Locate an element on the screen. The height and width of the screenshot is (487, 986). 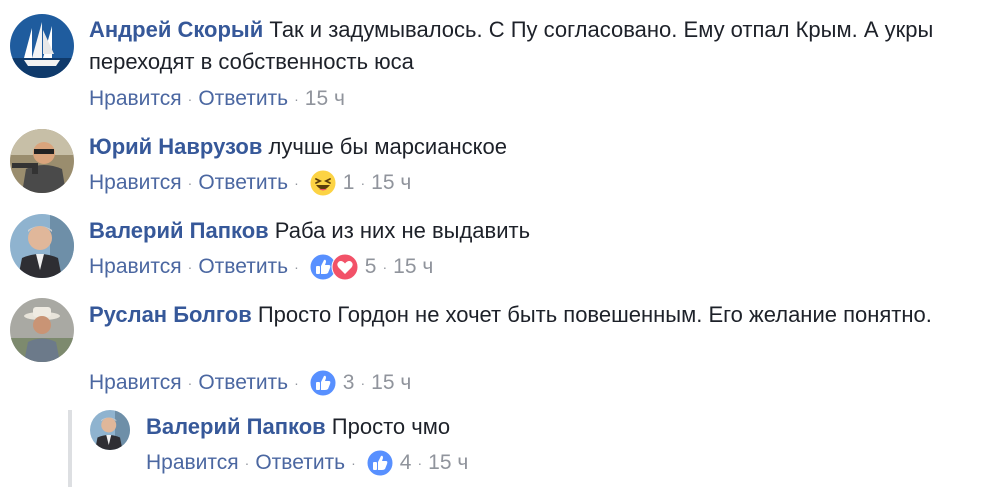
haha-icon is located at coordinates (323, 183).